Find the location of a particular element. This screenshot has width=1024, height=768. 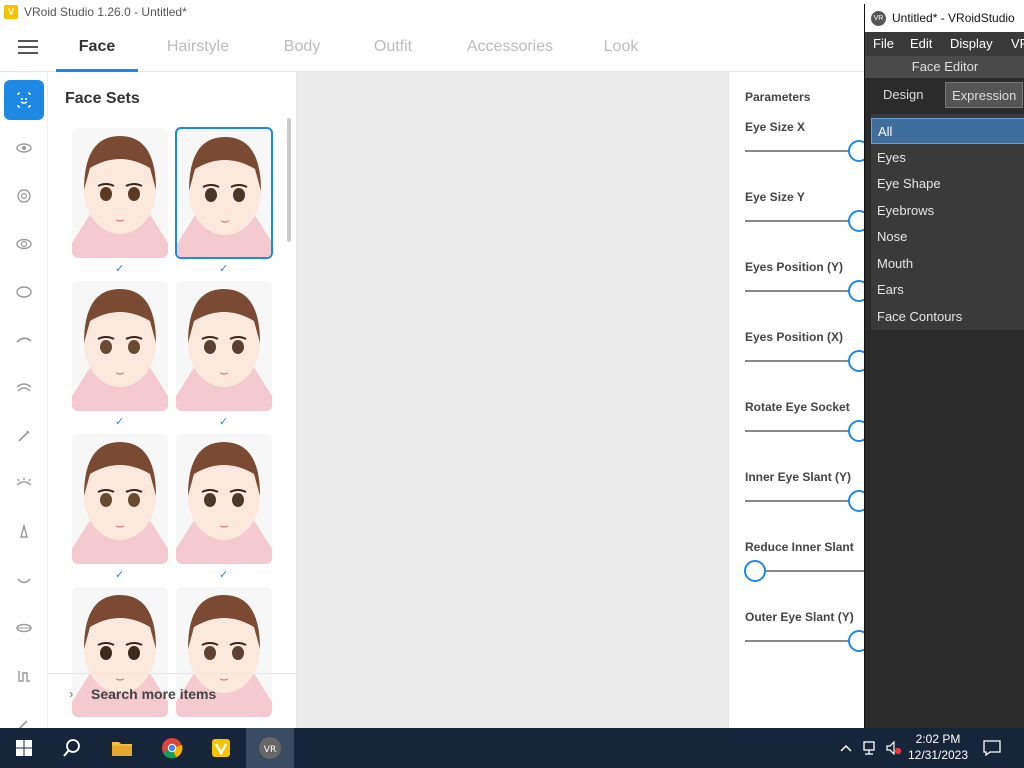

parameter-label: Eyes Position (Y) is located at coordinates (794, 267).